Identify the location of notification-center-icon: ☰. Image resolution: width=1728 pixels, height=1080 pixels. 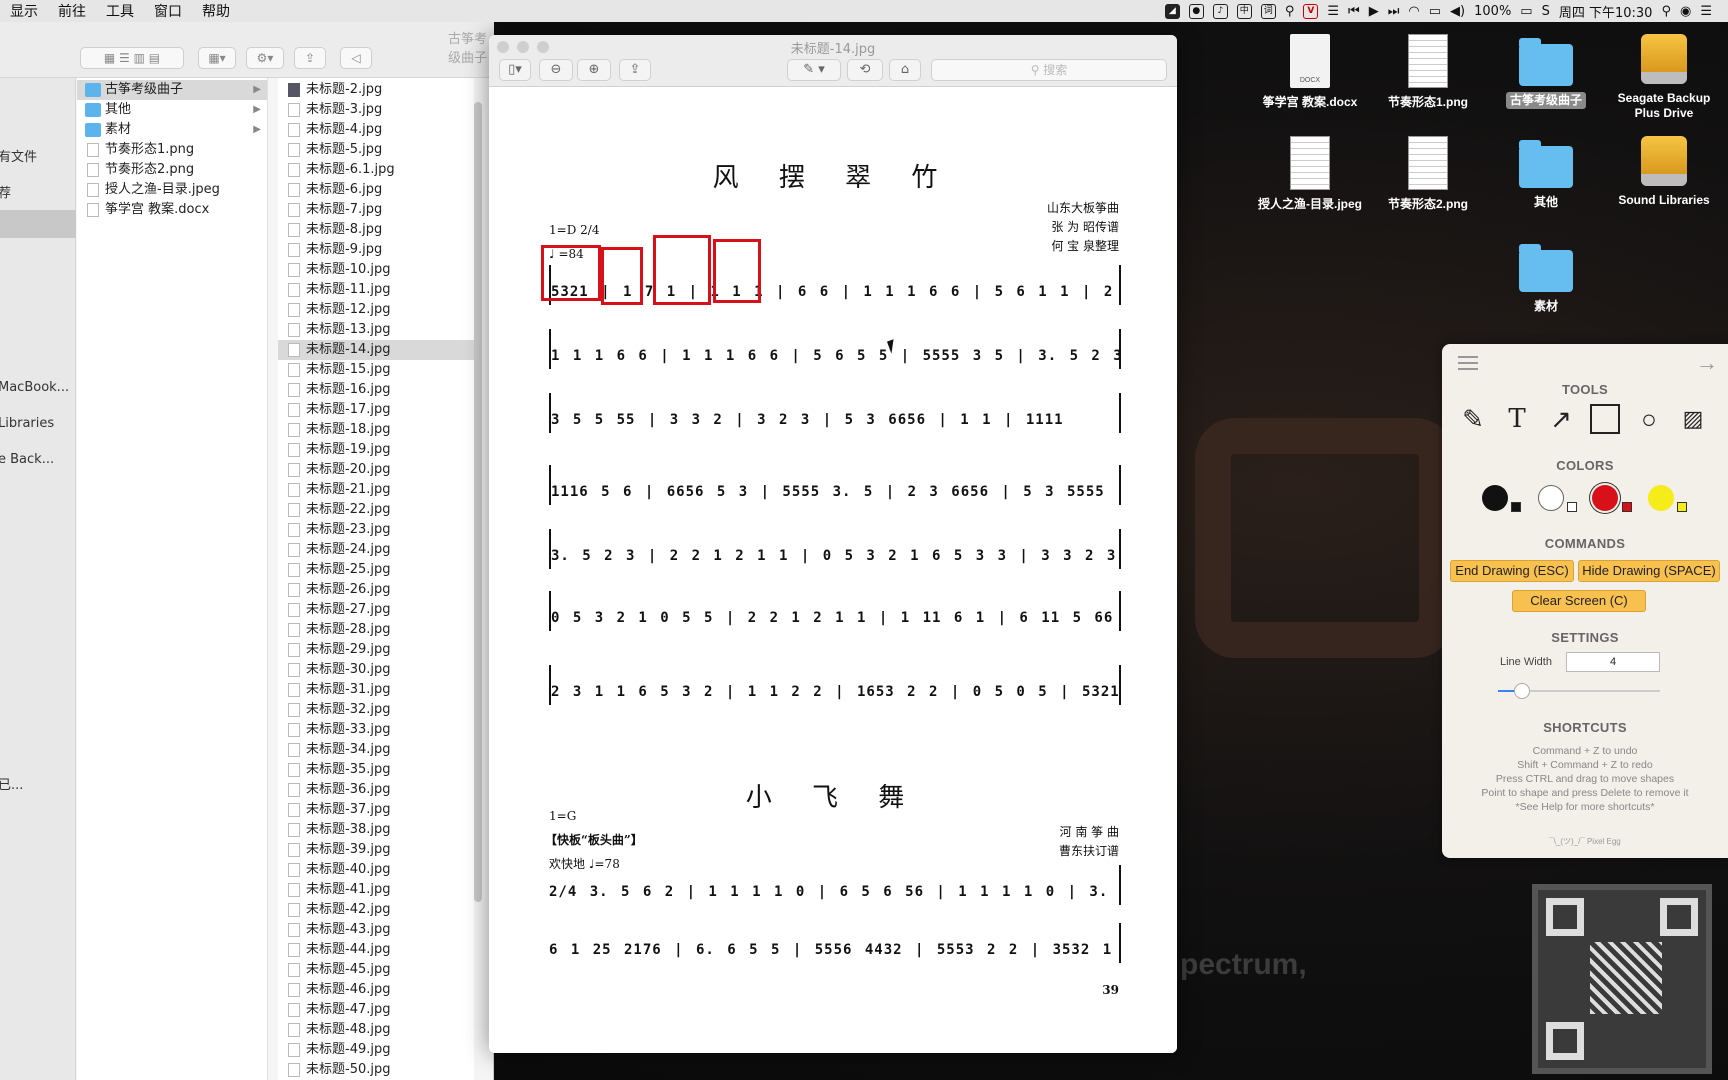
(1706, 11).